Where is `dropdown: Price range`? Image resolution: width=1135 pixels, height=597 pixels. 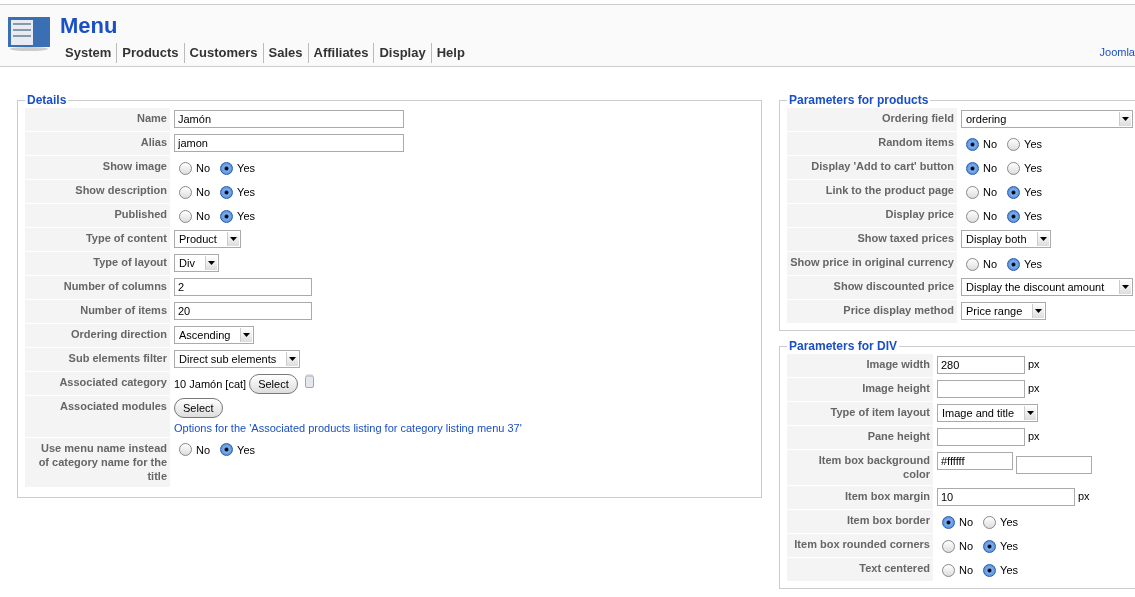 dropdown: Price range is located at coordinates (1004, 311).